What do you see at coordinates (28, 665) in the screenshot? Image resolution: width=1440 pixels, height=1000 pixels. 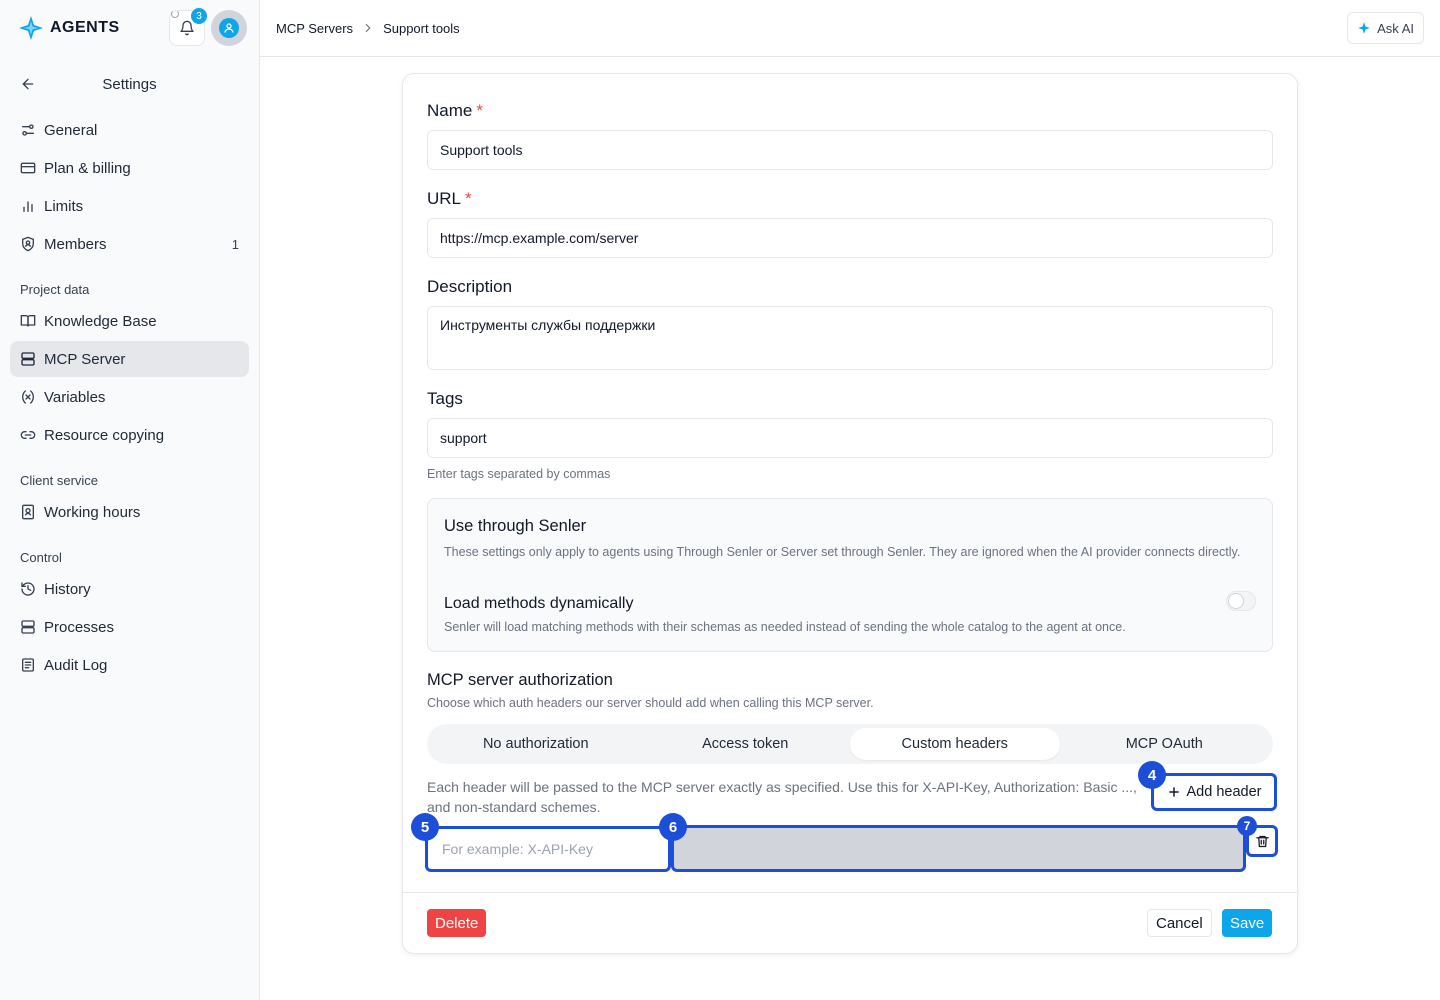 I see `log-icon` at bounding box center [28, 665].